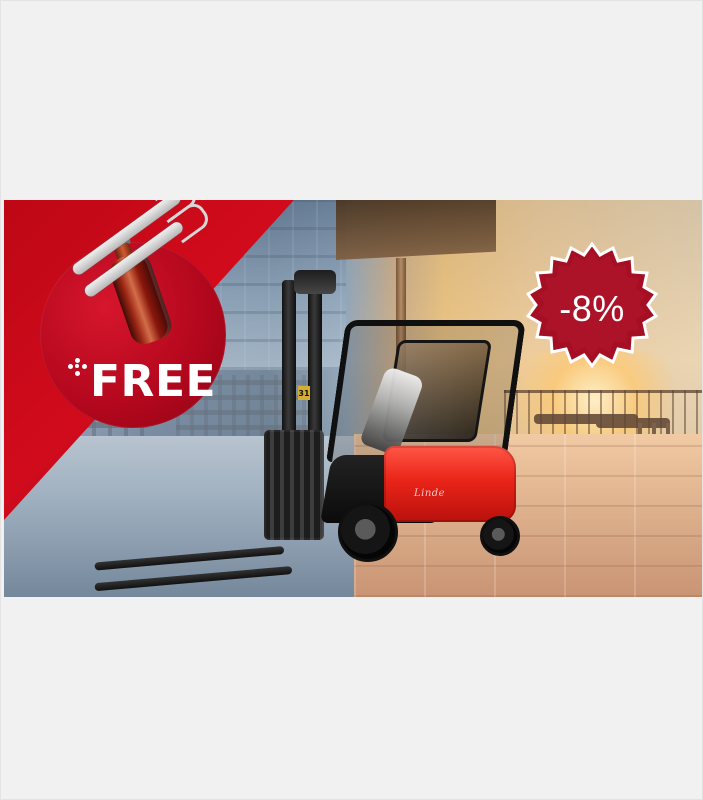 This screenshot has height=800, width=703. Describe the element at coordinates (193, 579) in the screenshot. I see `forklift-fork-lower` at that location.